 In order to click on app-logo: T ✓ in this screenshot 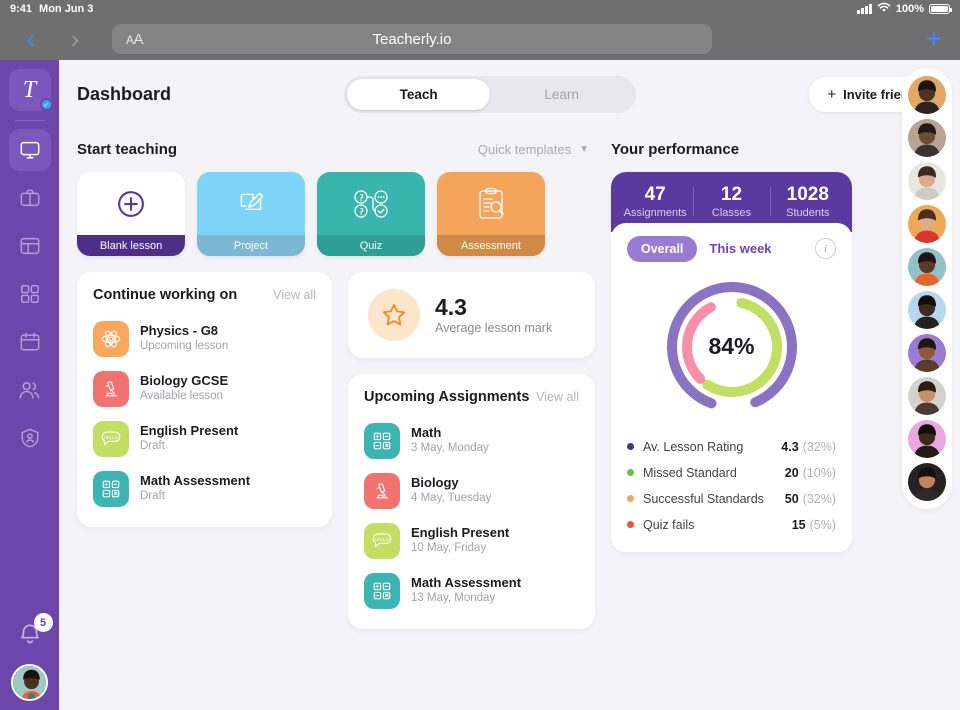, I will do `click(30, 90)`.